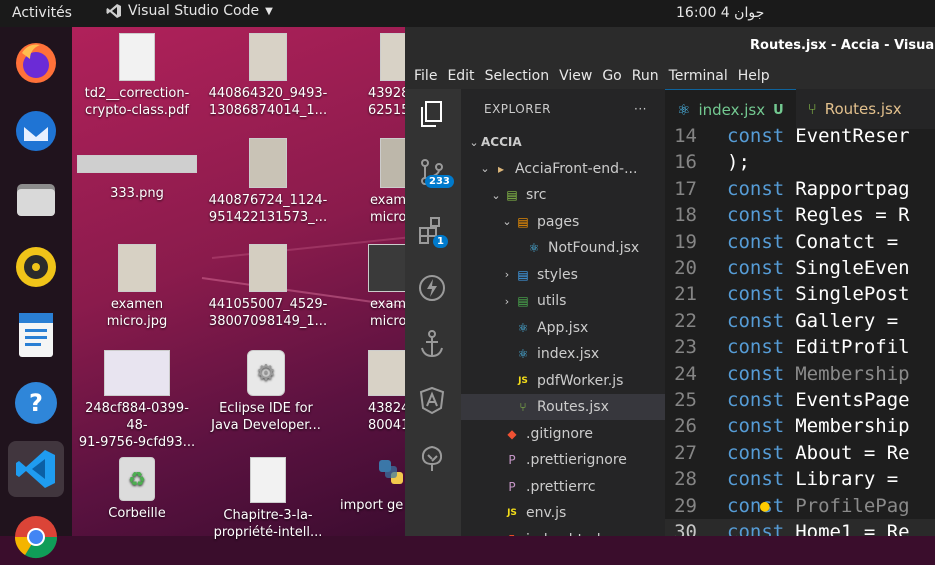 Image resolution: width=935 pixels, height=565 pixels. What do you see at coordinates (611, 76) in the screenshot?
I see `menu-go: Go` at bounding box center [611, 76].